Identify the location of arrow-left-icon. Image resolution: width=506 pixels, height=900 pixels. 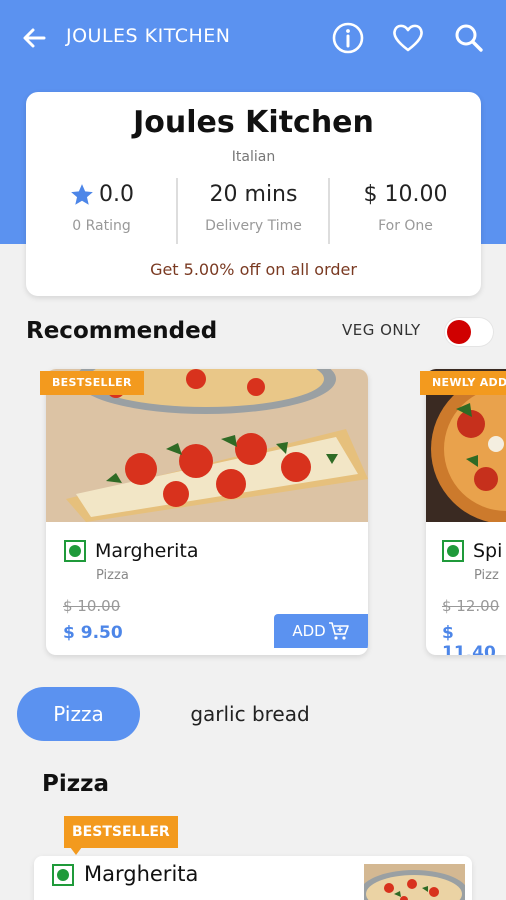
(34, 38).